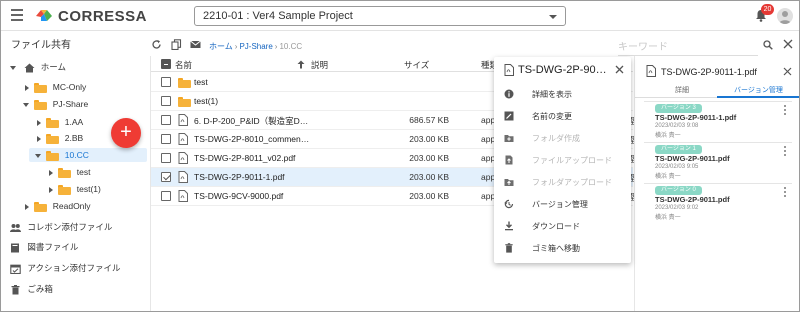 This screenshot has width=800, height=312. Describe the element at coordinates (58, 206) in the screenshot. I see `tree-item-readonly: ReadOnly` at that location.